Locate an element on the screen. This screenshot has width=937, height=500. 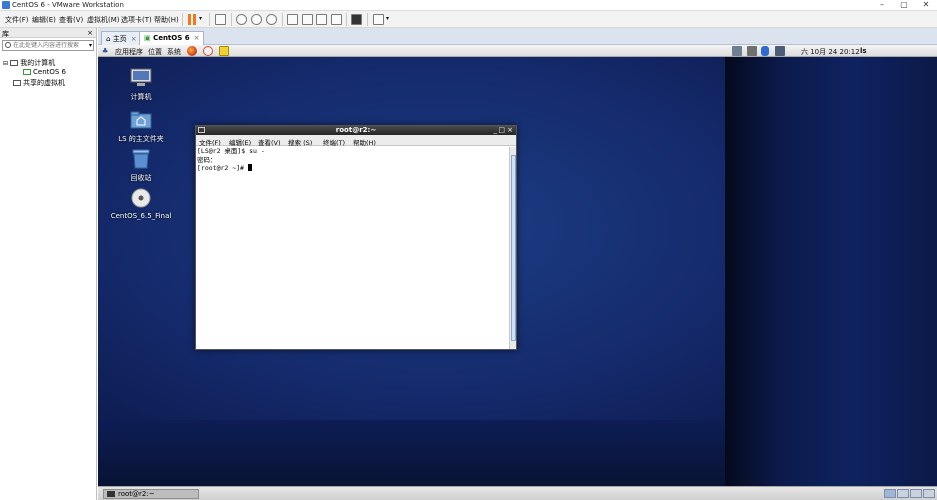
desktop-icon-home: LS 的主文件夹 is located at coordinates (141, 127).